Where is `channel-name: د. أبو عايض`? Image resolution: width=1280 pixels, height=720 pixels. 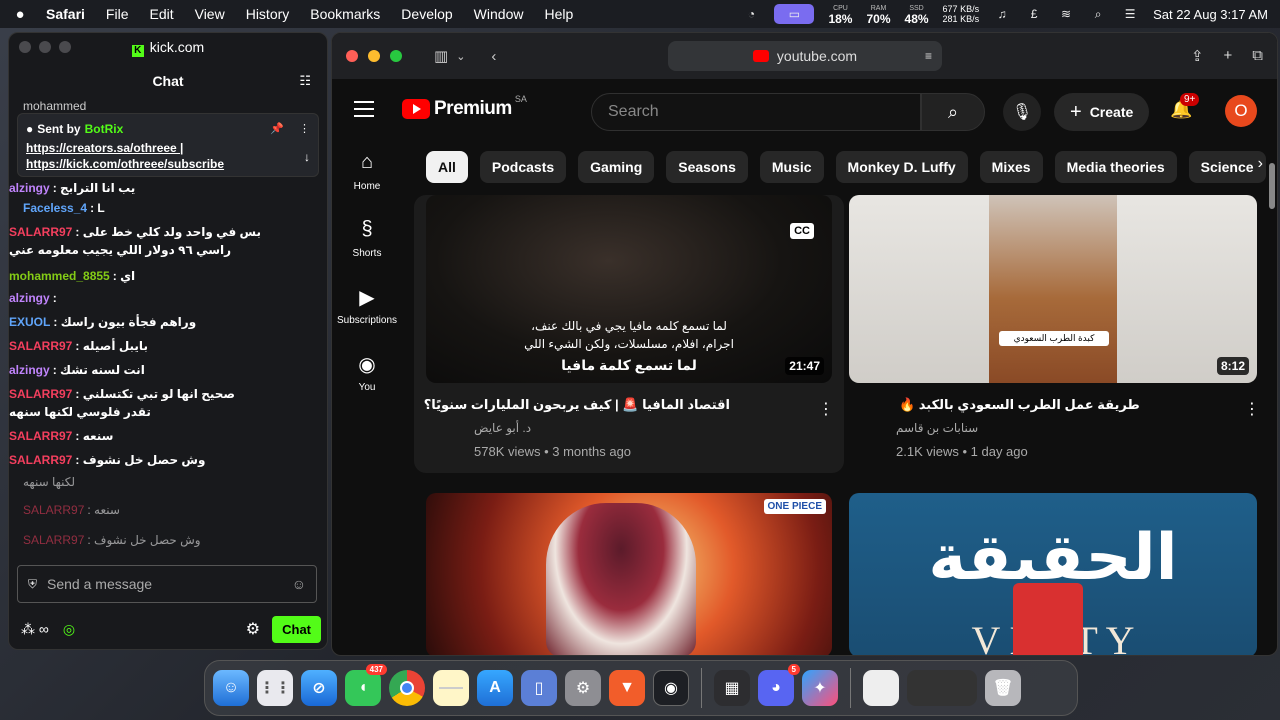 channel-name: د. أبو عايض is located at coordinates (502, 428).